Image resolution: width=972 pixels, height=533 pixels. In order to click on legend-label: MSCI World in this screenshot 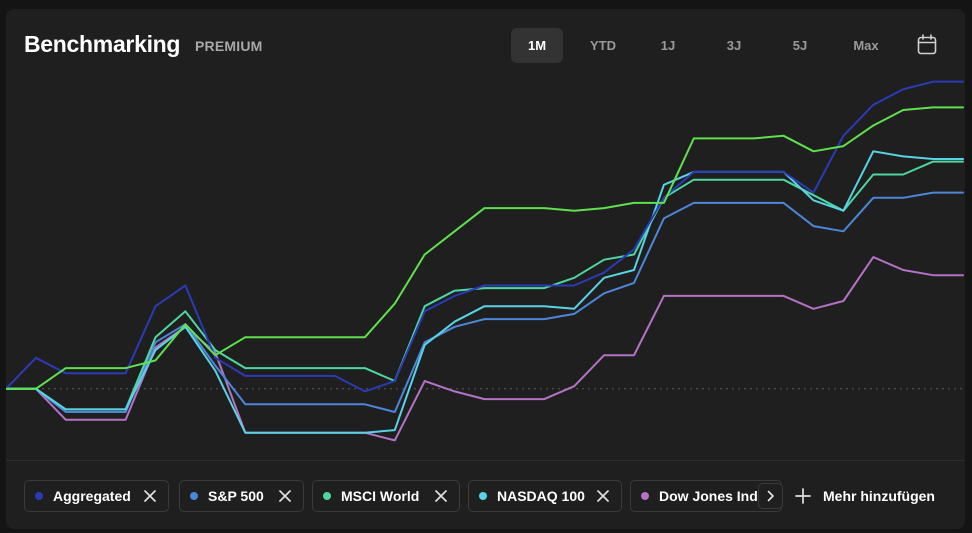, I will do `click(380, 496)`.